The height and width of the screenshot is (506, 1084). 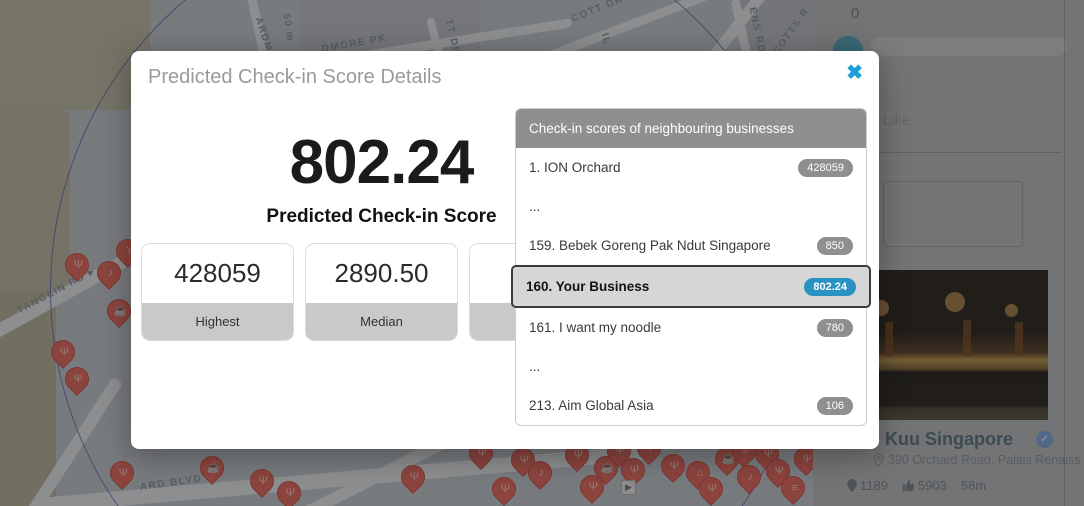 What do you see at coordinates (295, 77) in the screenshot?
I see `modal-title: Predicted Check-in Score Details` at bounding box center [295, 77].